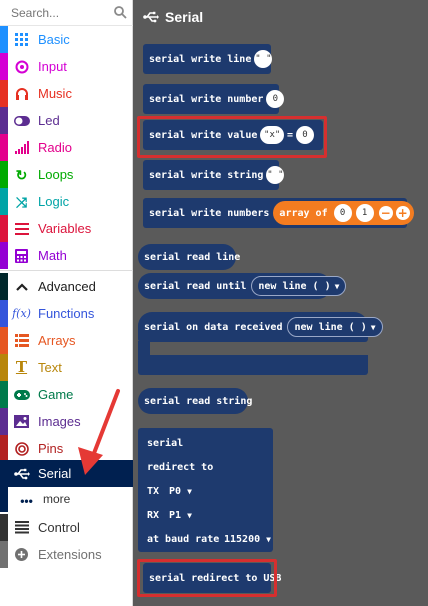 Image resolution: width=428 pixels, height=606 pixels. What do you see at coordinates (214, 99) in the screenshot?
I see `serial-write-number-block: serial write number 0` at bounding box center [214, 99].